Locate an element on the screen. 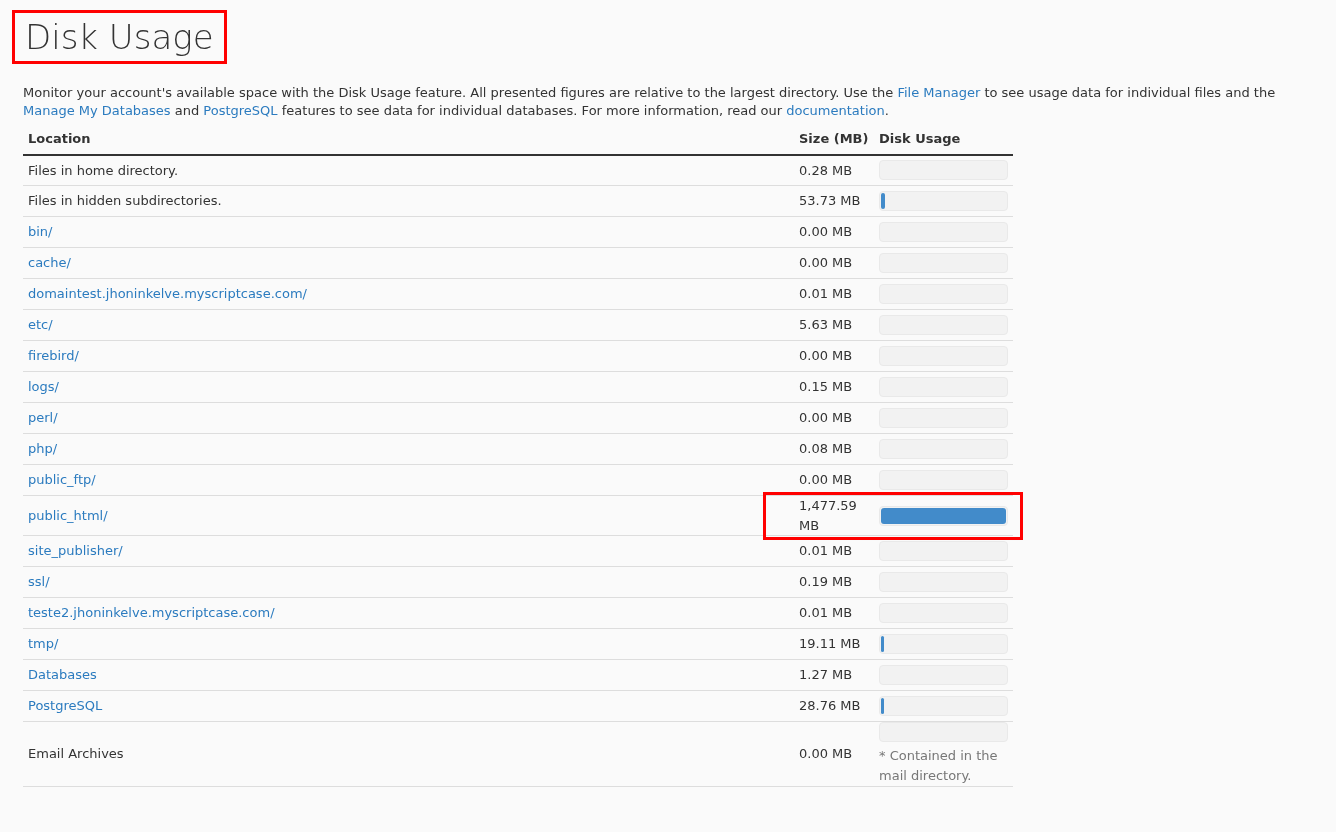  column-header: Location is located at coordinates (408, 139).